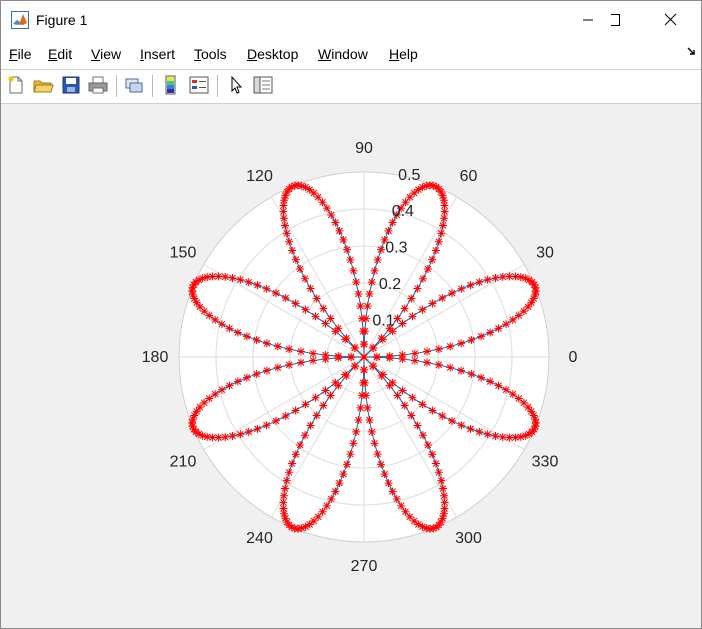  Describe the element at coordinates (236, 85) in the screenshot. I see `edit-plot-arrow-icon` at that location.